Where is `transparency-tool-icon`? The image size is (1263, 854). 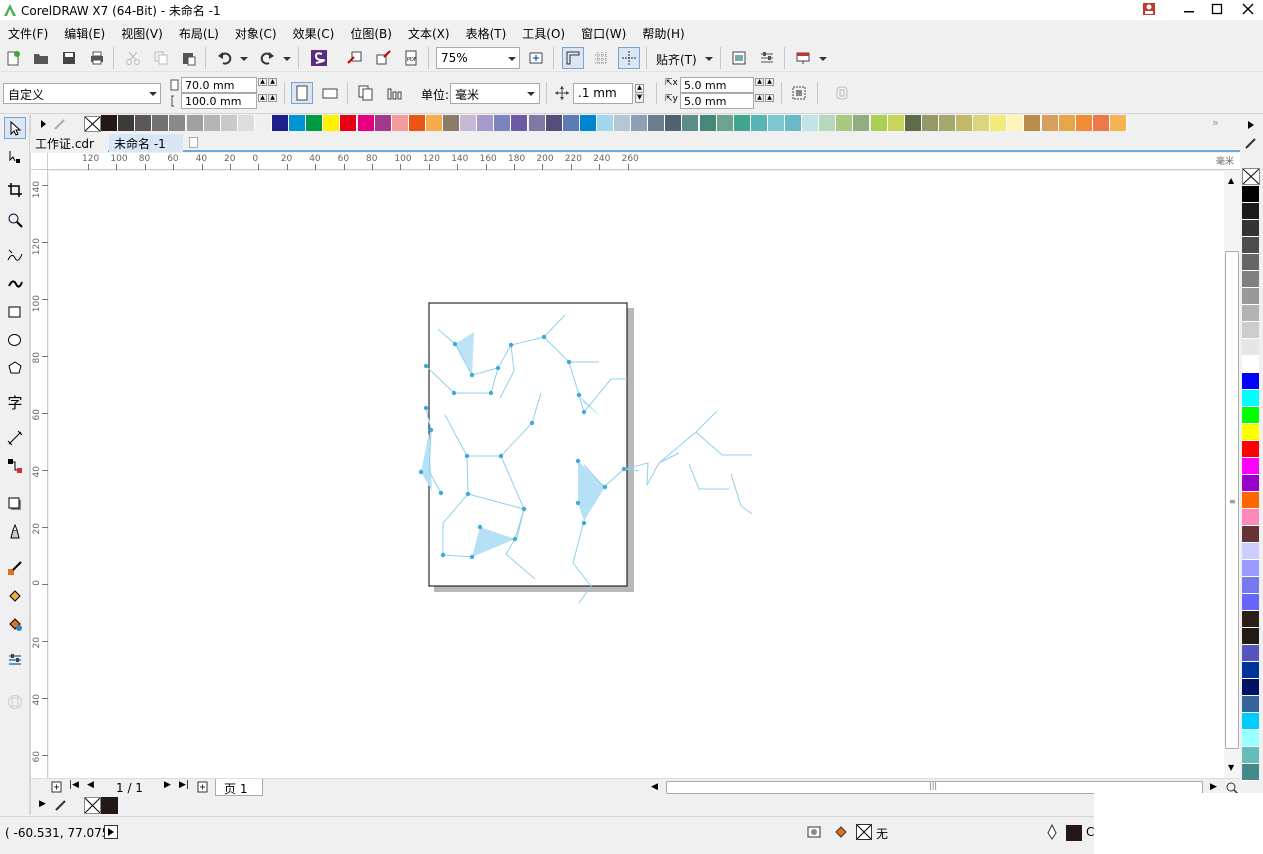 transparency-tool-icon is located at coordinates (15, 532).